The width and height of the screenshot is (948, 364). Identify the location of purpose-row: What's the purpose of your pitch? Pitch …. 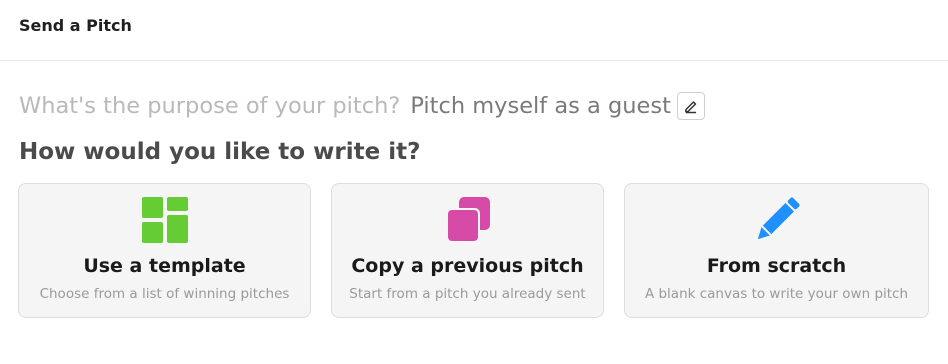
(362, 106).